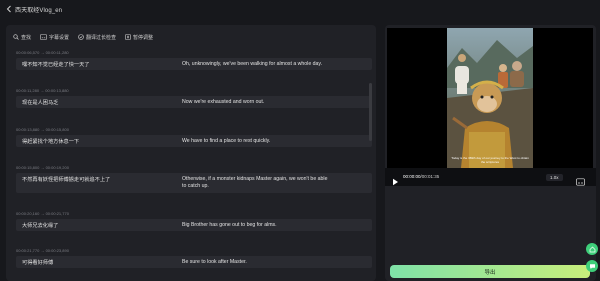 This screenshot has height=281, width=600. What do you see at coordinates (195, 186) in the screenshot?
I see `target-text-line: to catch up.` at bounding box center [195, 186].